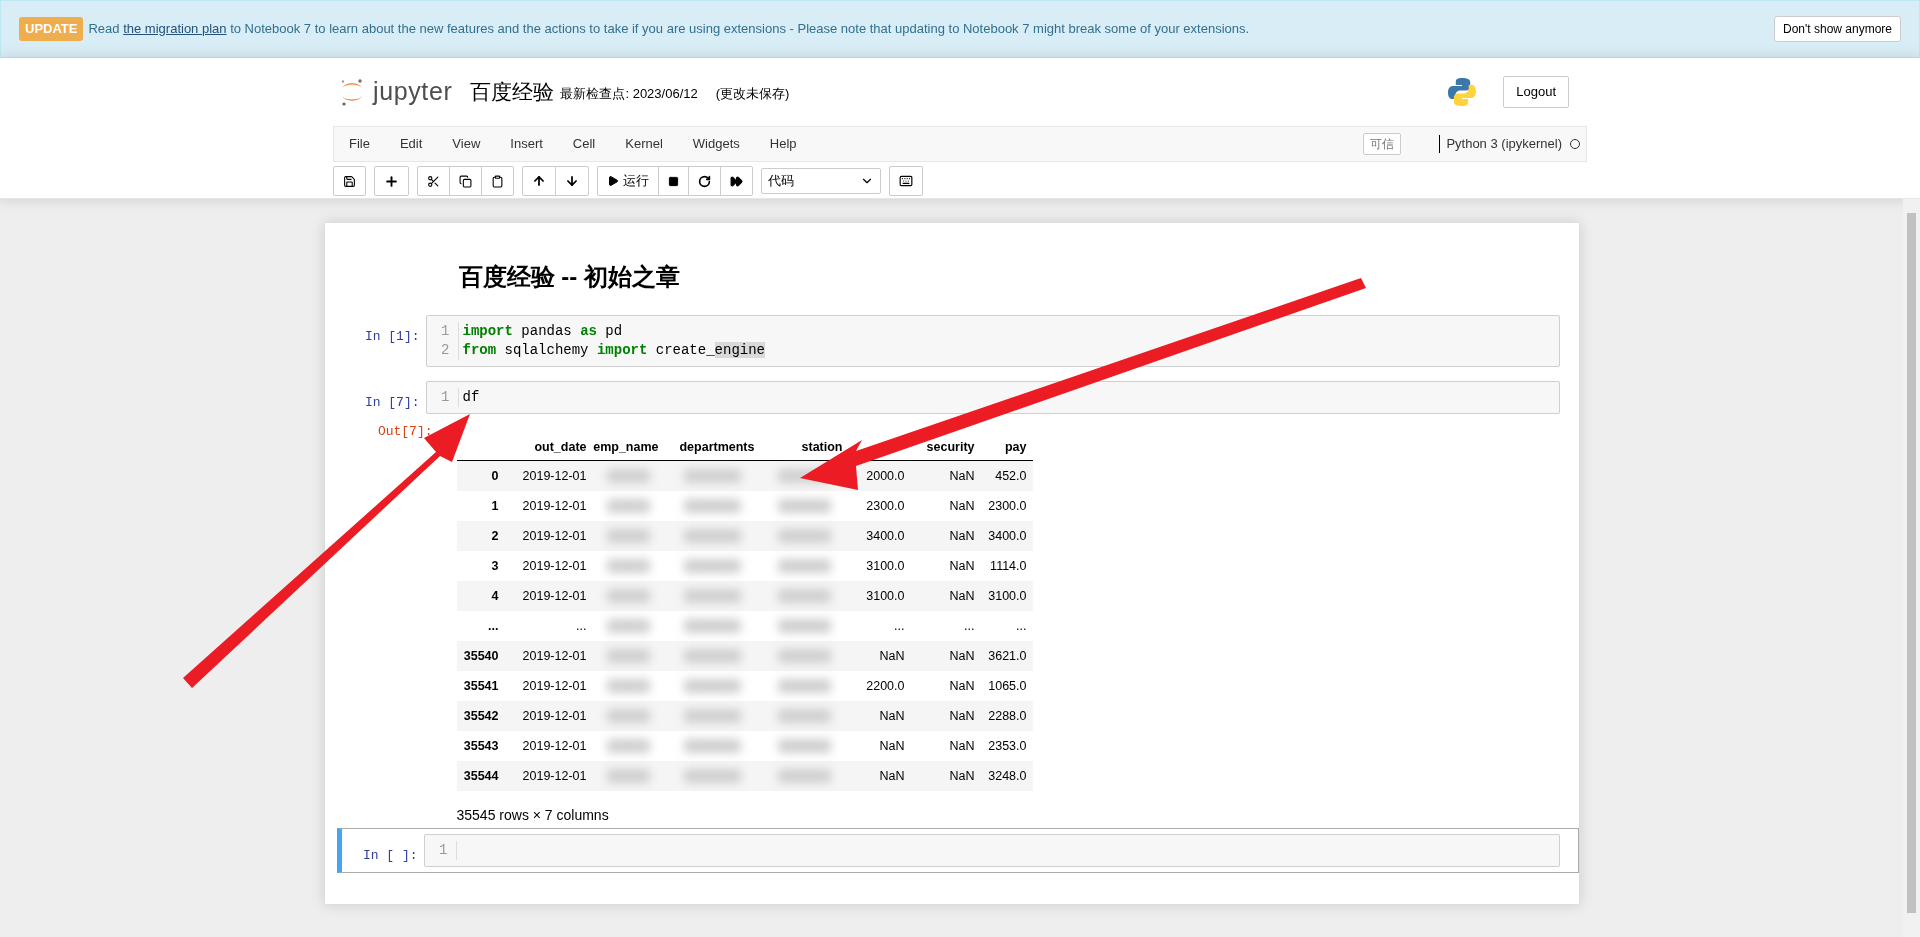 The width and height of the screenshot is (1920, 937). I want to click on move-down-button, so click(572, 181).